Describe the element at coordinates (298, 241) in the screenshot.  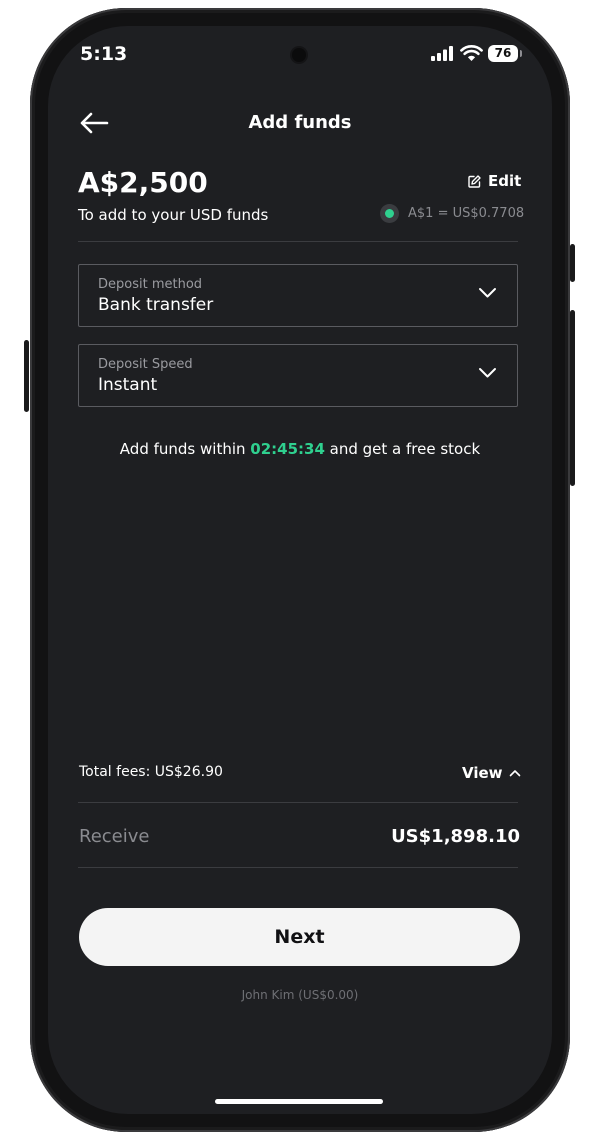
I see `summary-divider` at that location.